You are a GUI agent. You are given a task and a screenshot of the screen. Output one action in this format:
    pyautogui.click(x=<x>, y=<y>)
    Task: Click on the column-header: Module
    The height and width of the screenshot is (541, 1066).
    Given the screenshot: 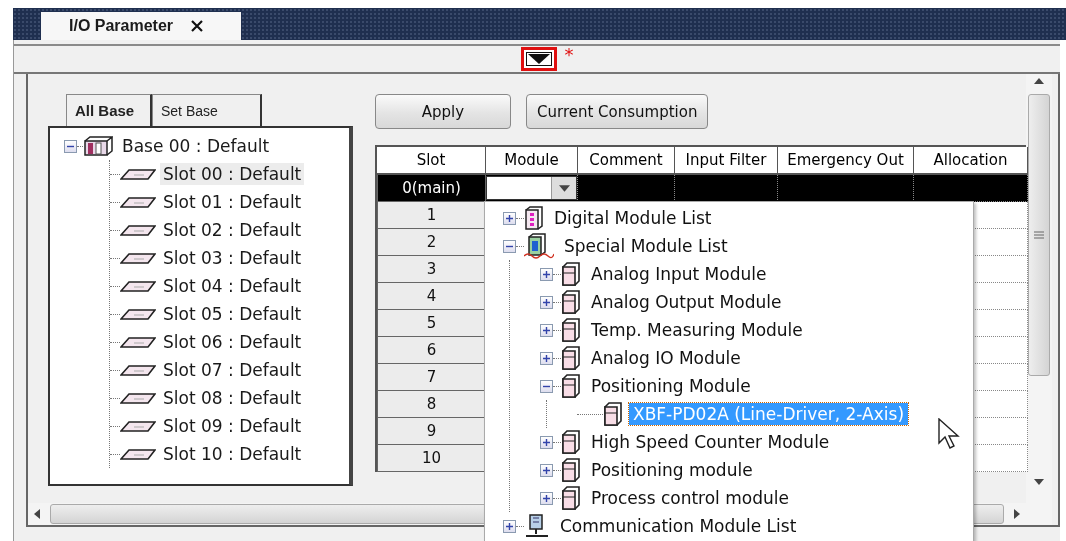 What is the action you would take?
    pyautogui.click(x=532, y=161)
    